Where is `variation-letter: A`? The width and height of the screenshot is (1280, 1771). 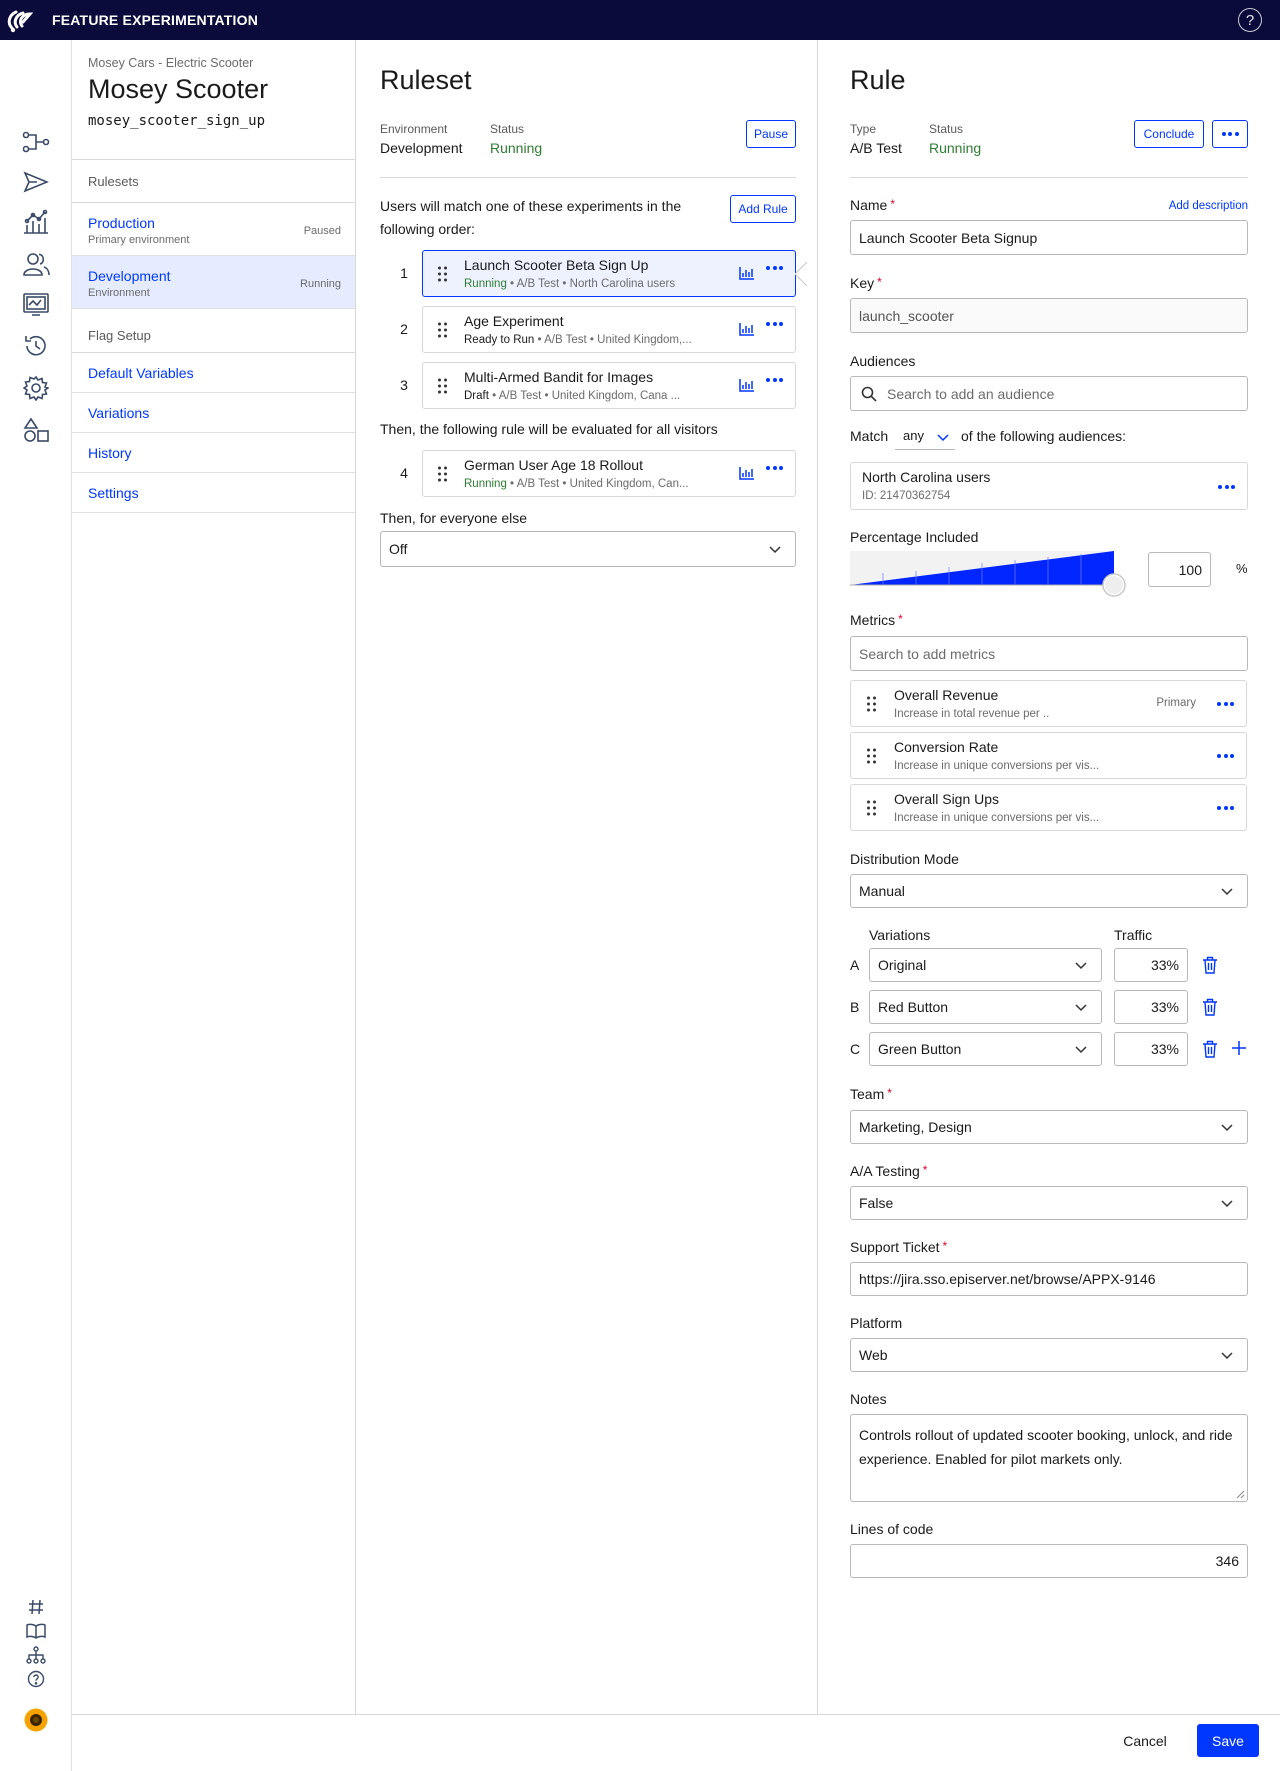 variation-letter: A is located at coordinates (855, 965).